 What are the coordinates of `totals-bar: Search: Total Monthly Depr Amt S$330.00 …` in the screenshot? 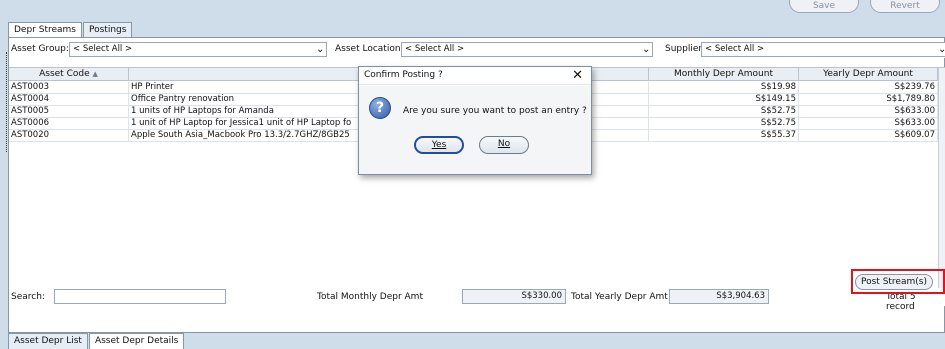 It's located at (477, 300).